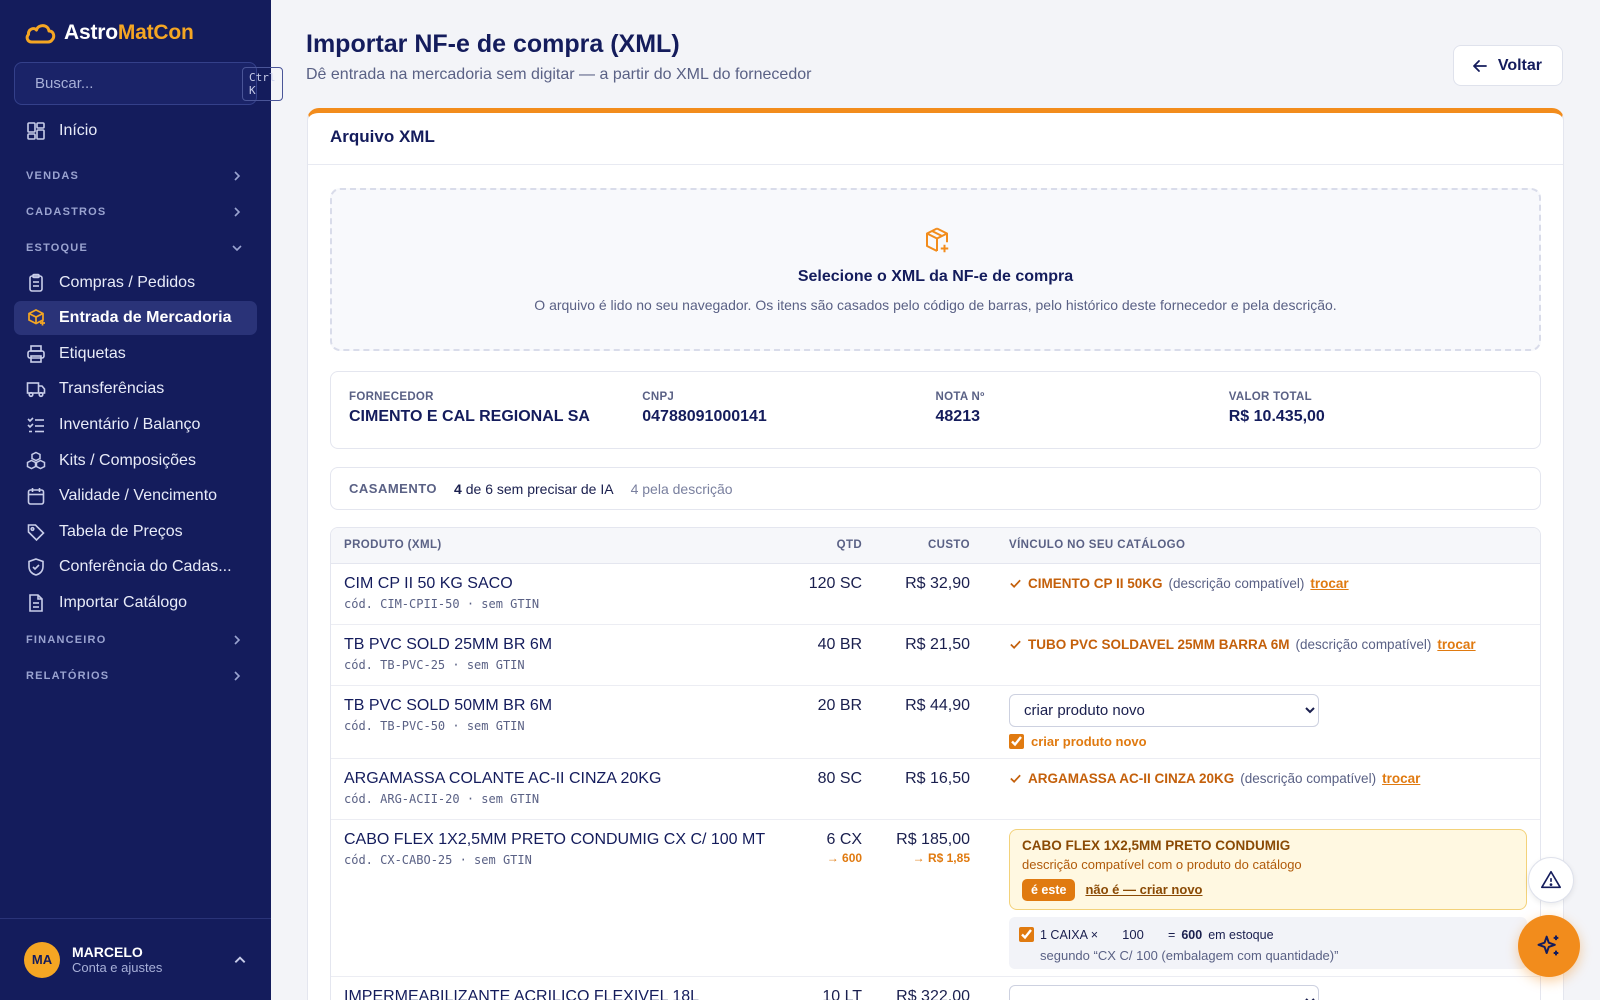 The image size is (1600, 1000). What do you see at coordinates (135, 676) in the screenshot?
I see `section-relatorios: RELATÓRIOS` at bounding box center [135, 676].